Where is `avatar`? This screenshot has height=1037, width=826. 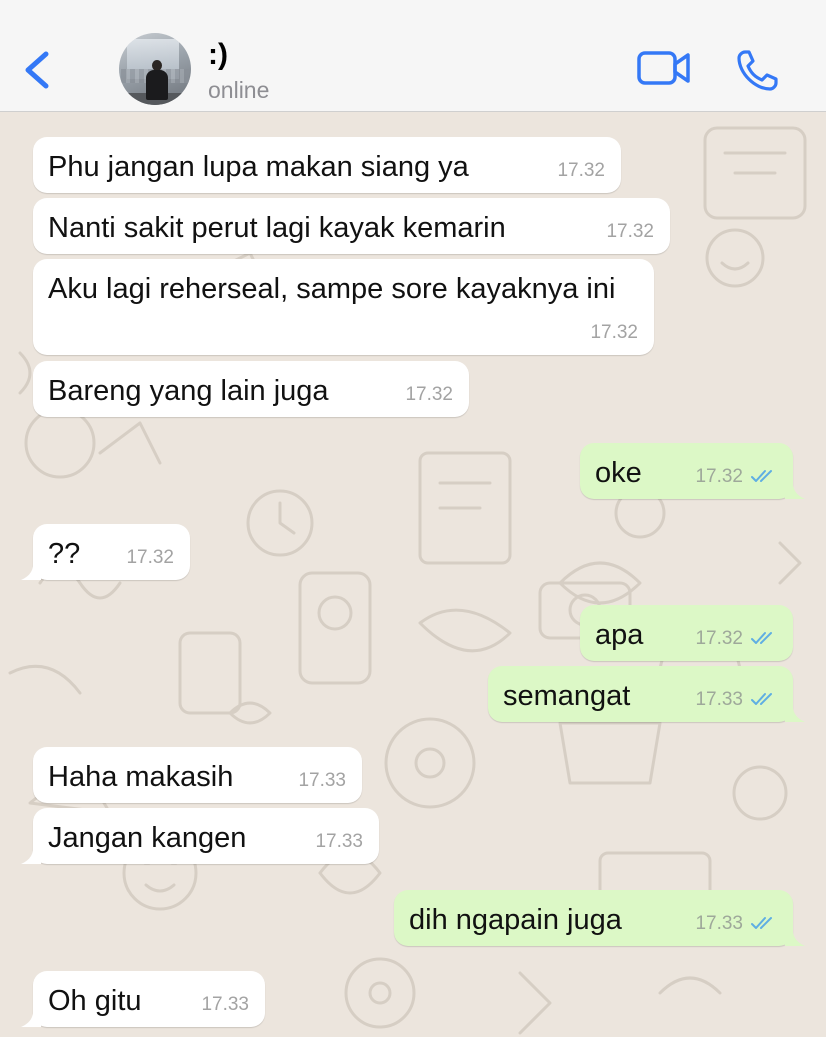
avatar is located at coordinates (155, 69).